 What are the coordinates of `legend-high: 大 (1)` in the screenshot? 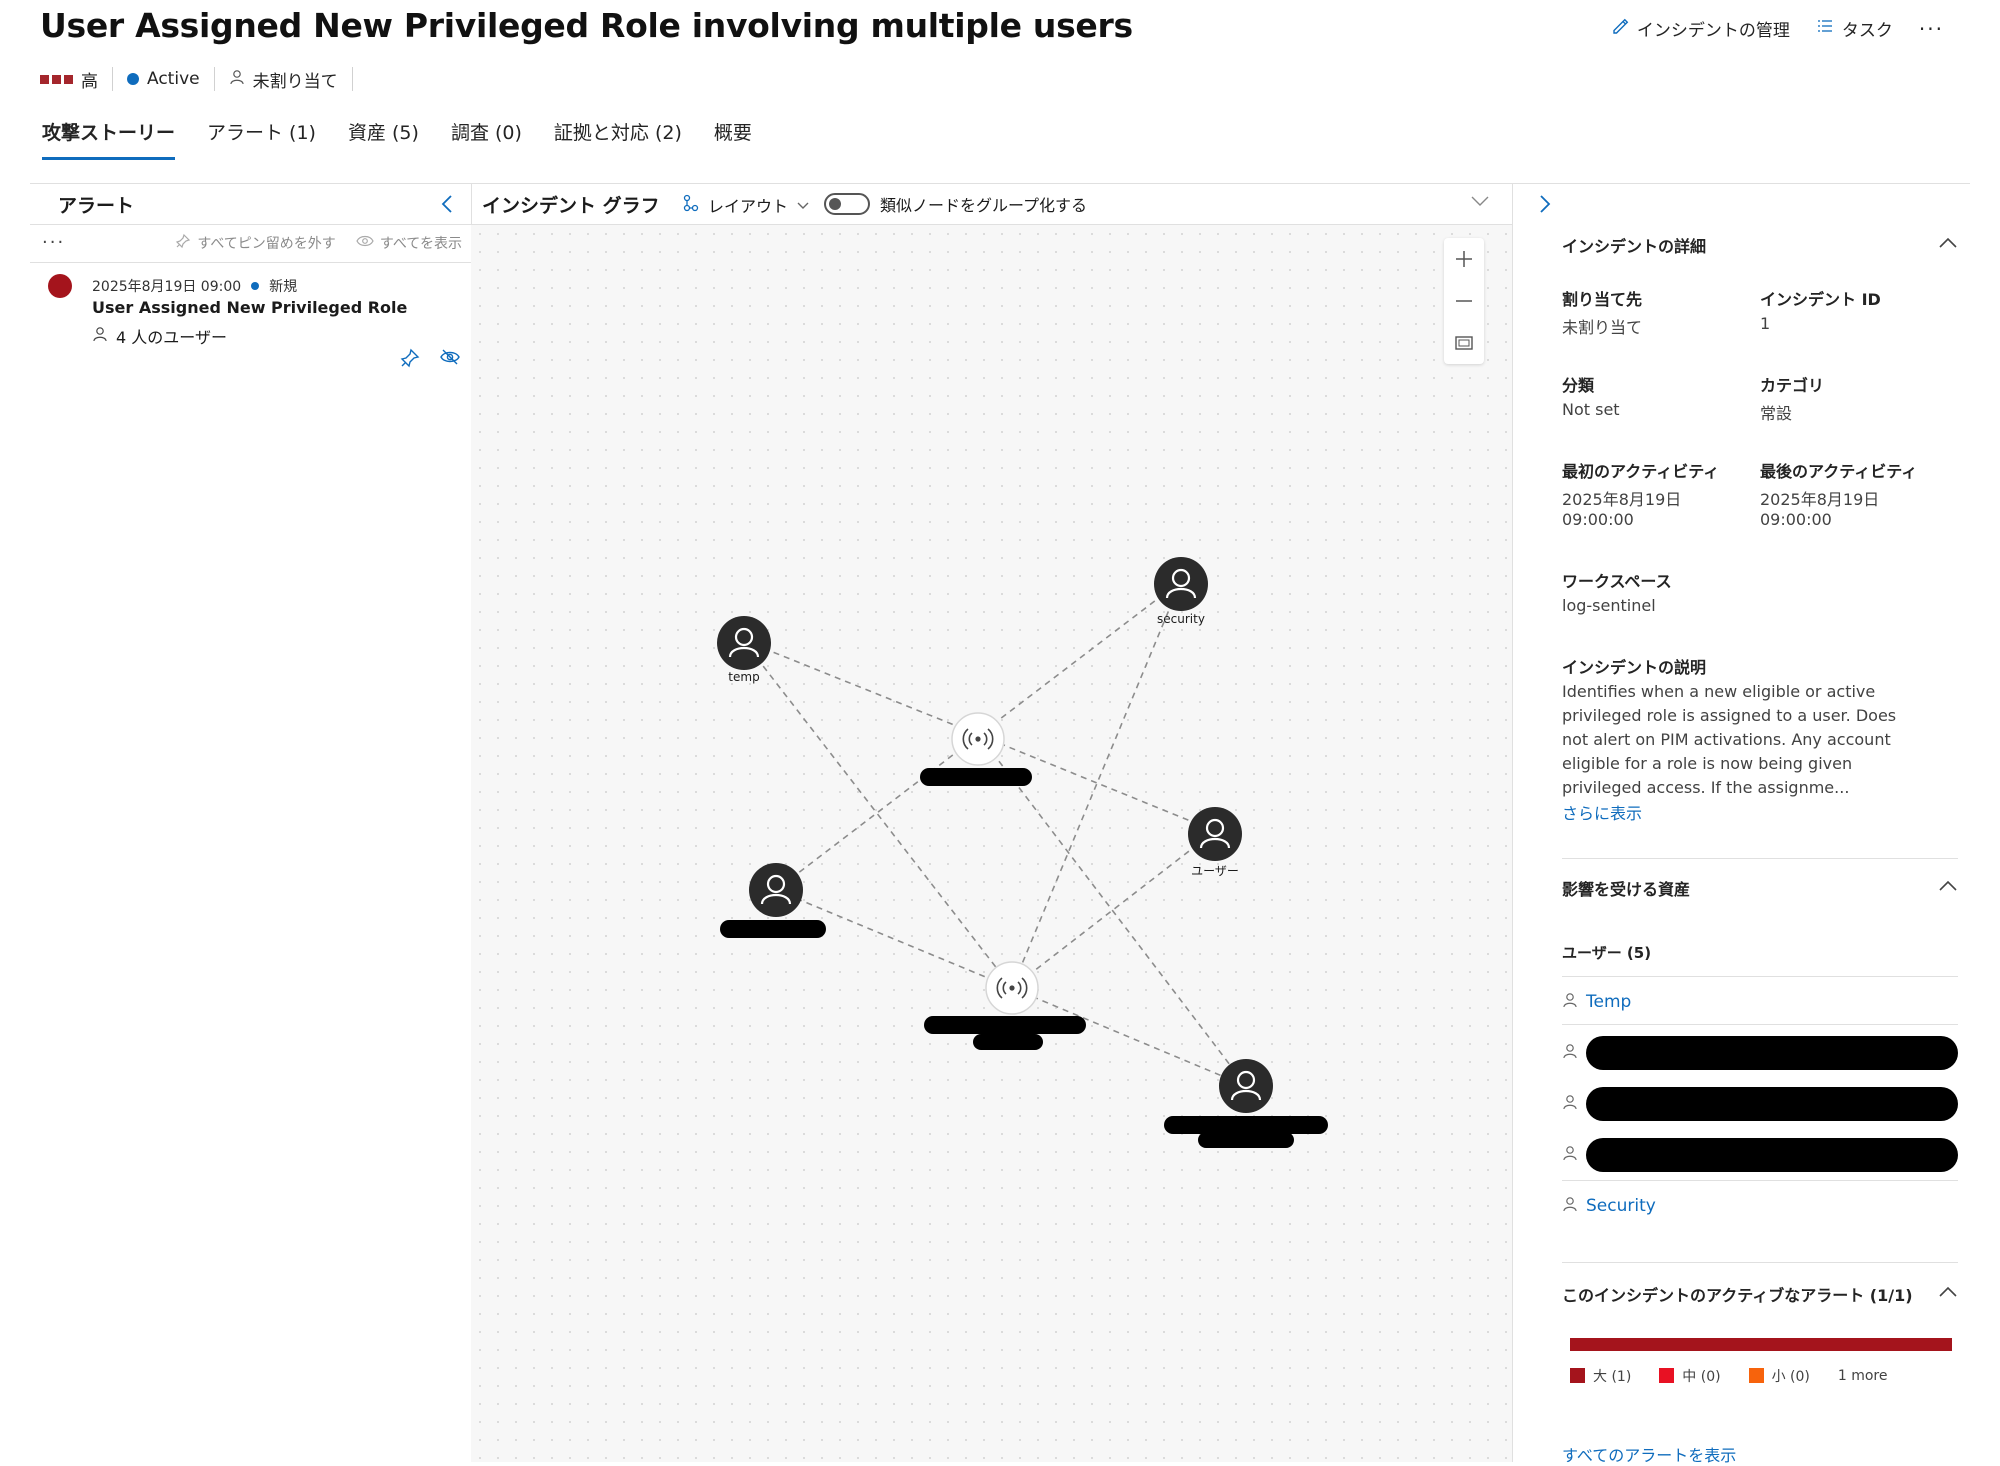 It's located at (1600, 1376).